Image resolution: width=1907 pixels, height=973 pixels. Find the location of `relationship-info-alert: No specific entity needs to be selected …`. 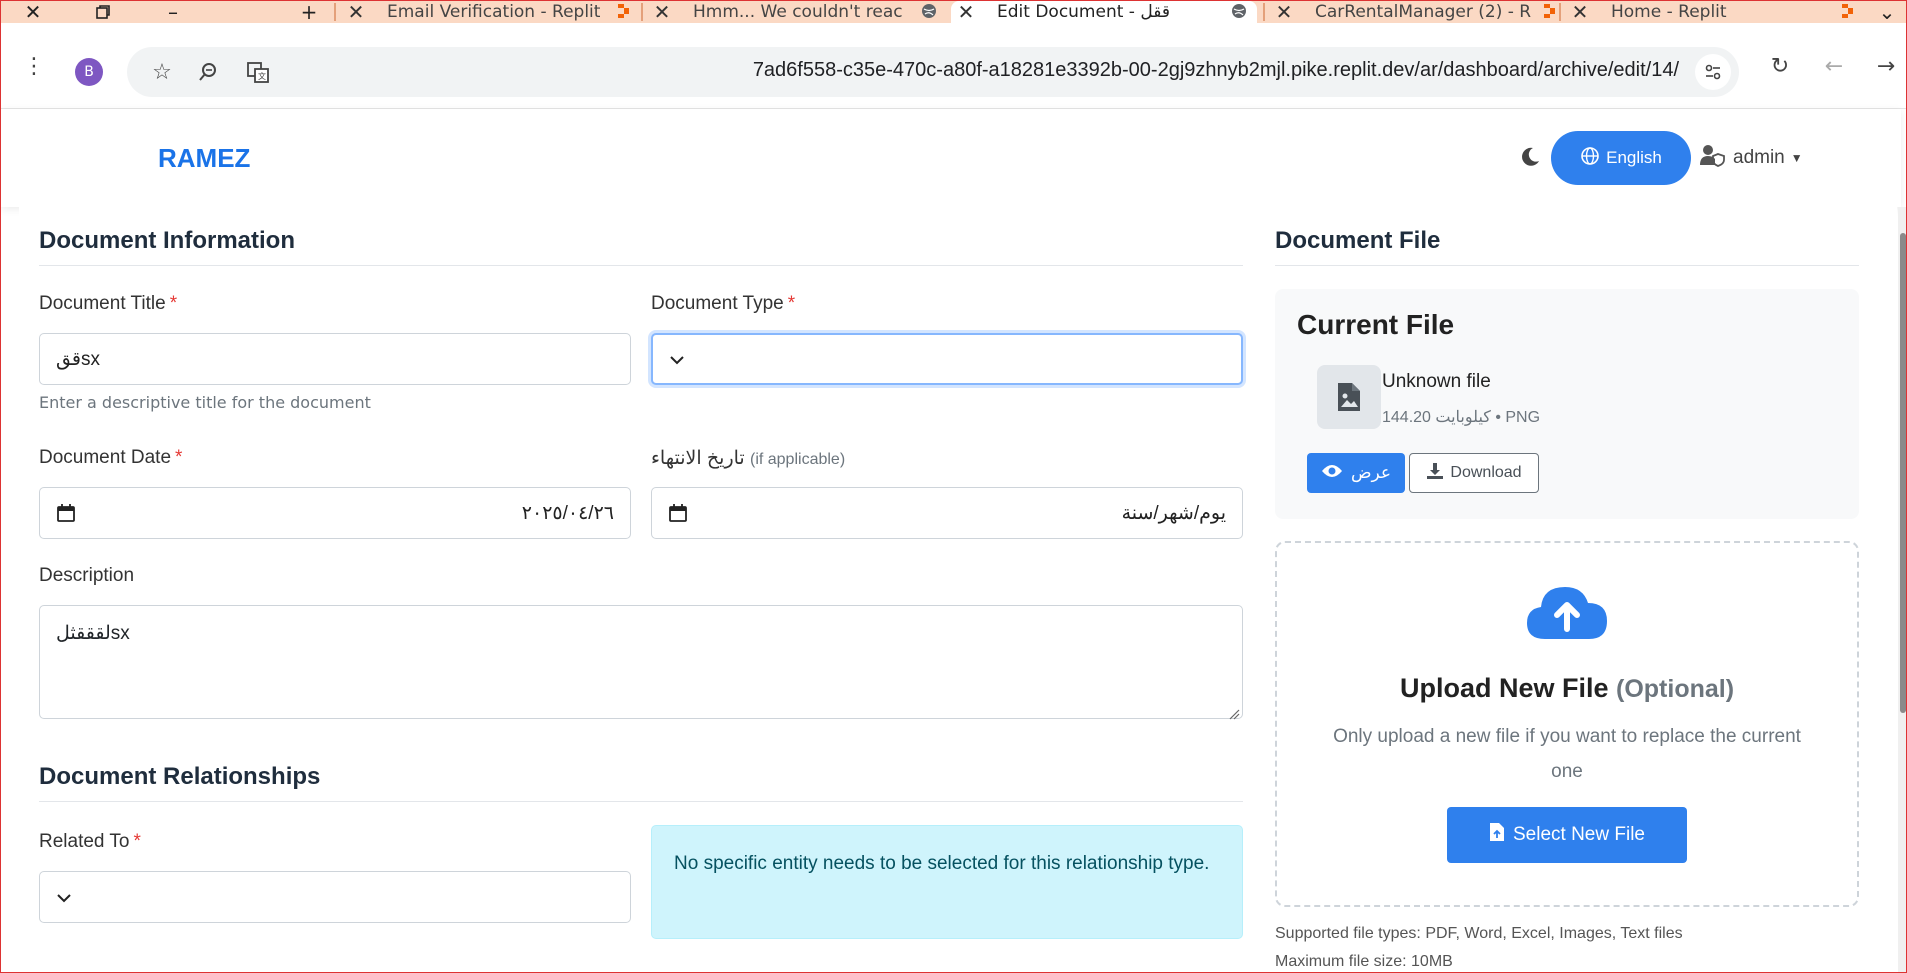

relationship-info-alert: No specific entity needs to be selected … is located at coordinates (947, 882).